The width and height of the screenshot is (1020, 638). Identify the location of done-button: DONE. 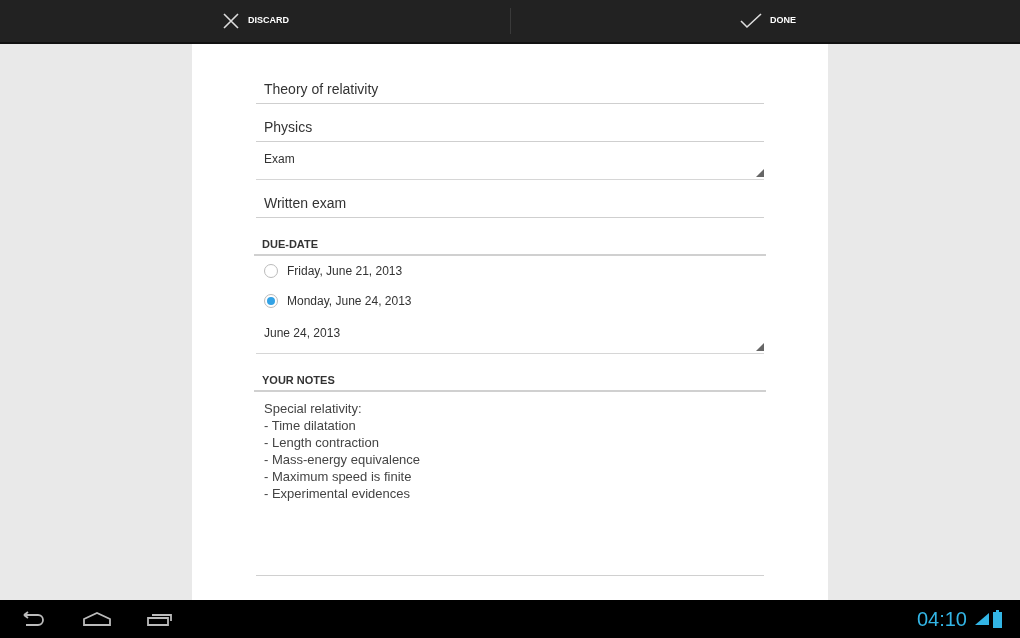
(768, 21).